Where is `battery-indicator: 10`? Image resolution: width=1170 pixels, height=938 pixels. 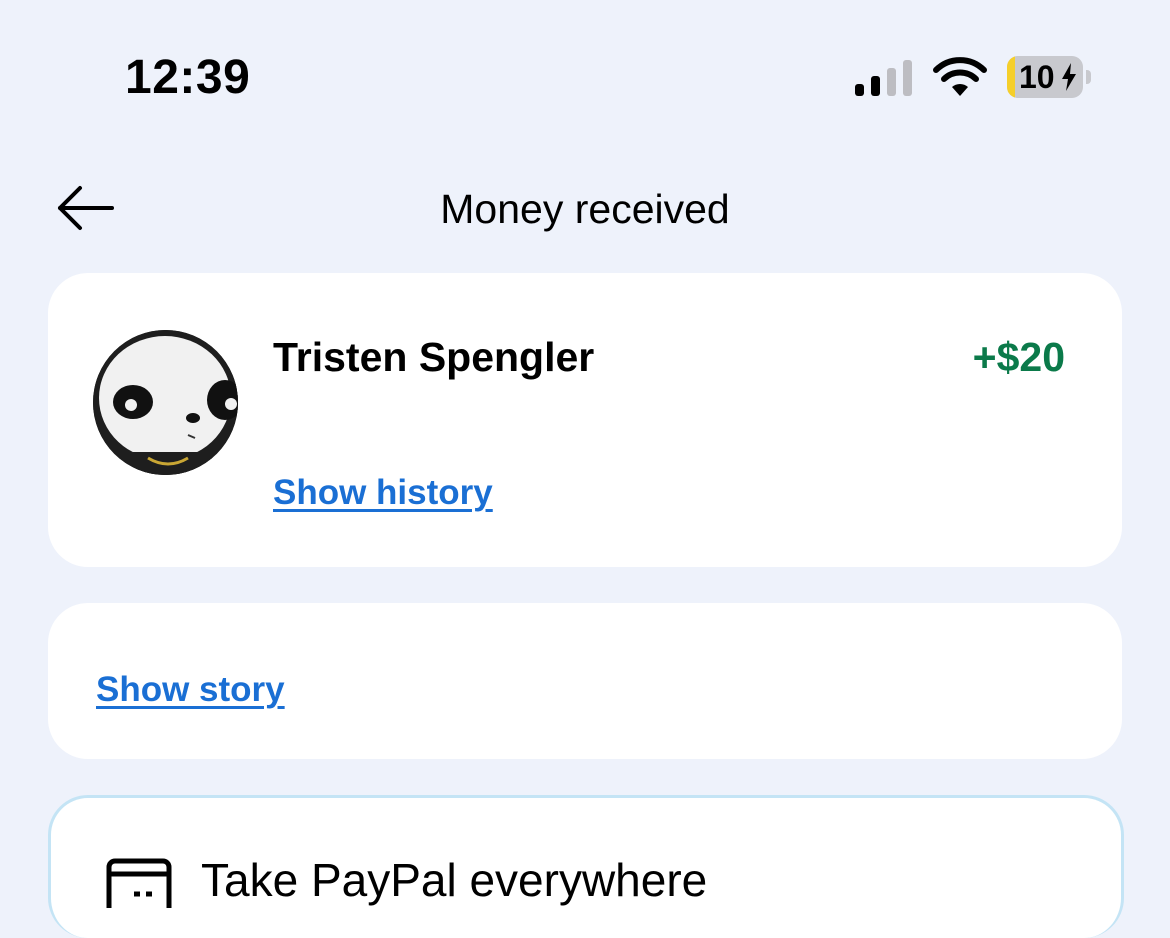
battery-indicator: 10 is located at coordinates (1049, 78).